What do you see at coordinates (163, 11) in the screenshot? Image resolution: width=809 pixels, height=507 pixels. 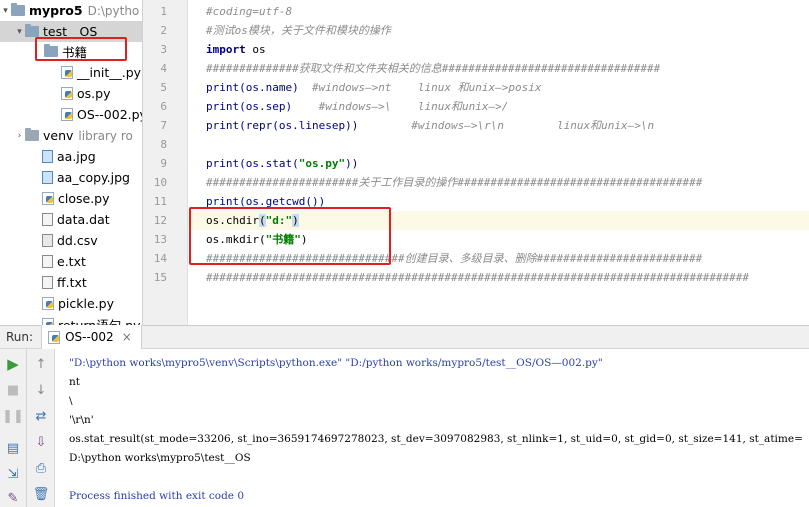 I see `line-number: 1` at bounding box center [163, 11].